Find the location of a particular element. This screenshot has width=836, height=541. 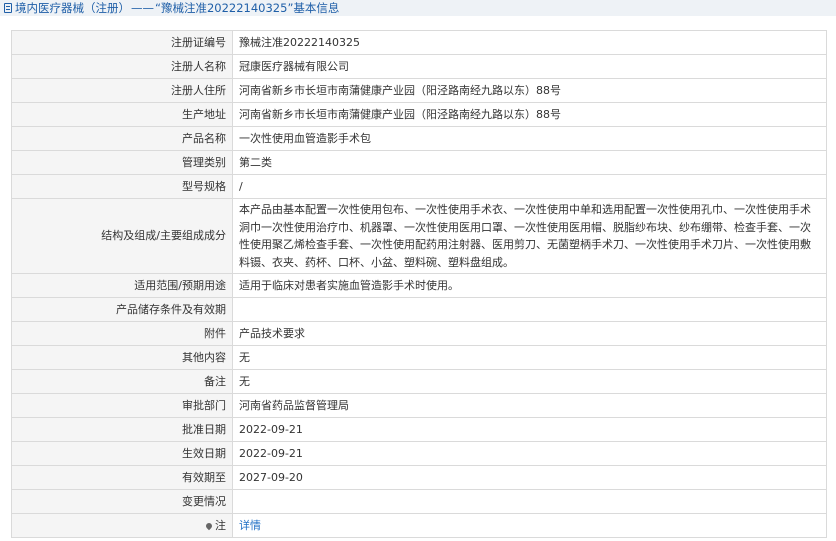

table-row: 产品储存条件及有效期 is located at coordinates (419, 309).